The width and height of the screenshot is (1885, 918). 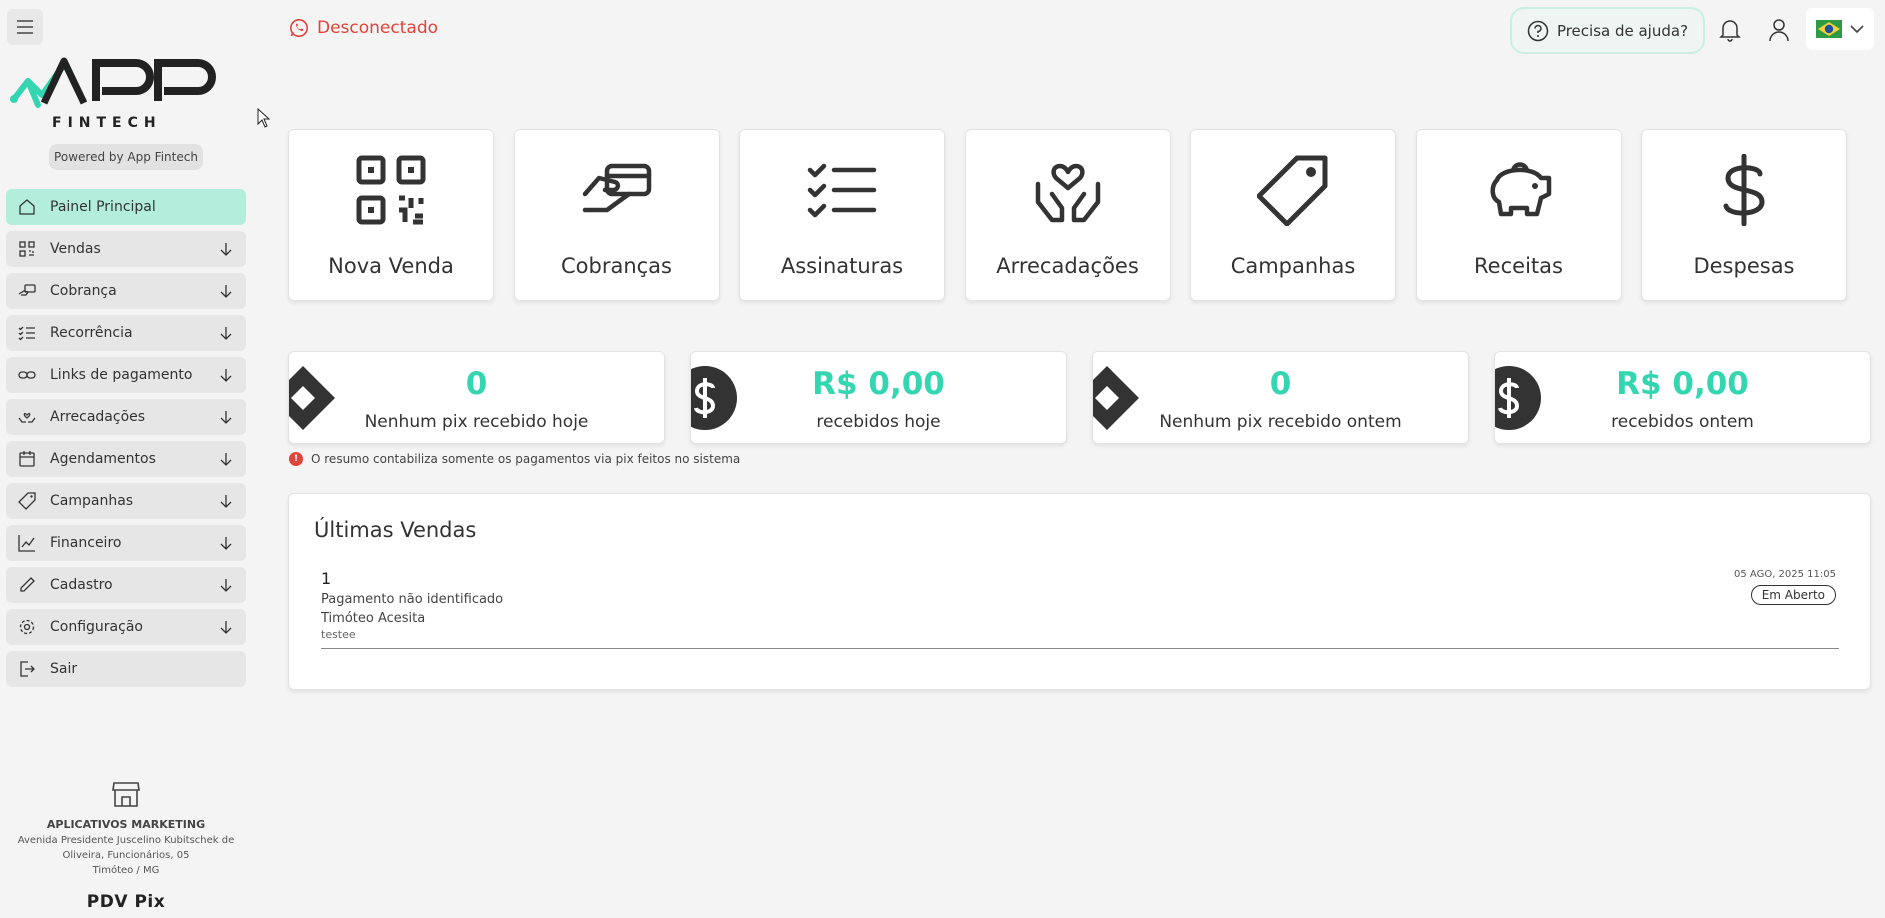 What do you see at coordinates (126, 249) in the screenshot?
I see `sidebar-item-vendas: Vendas` at bounding box center [126, 249].